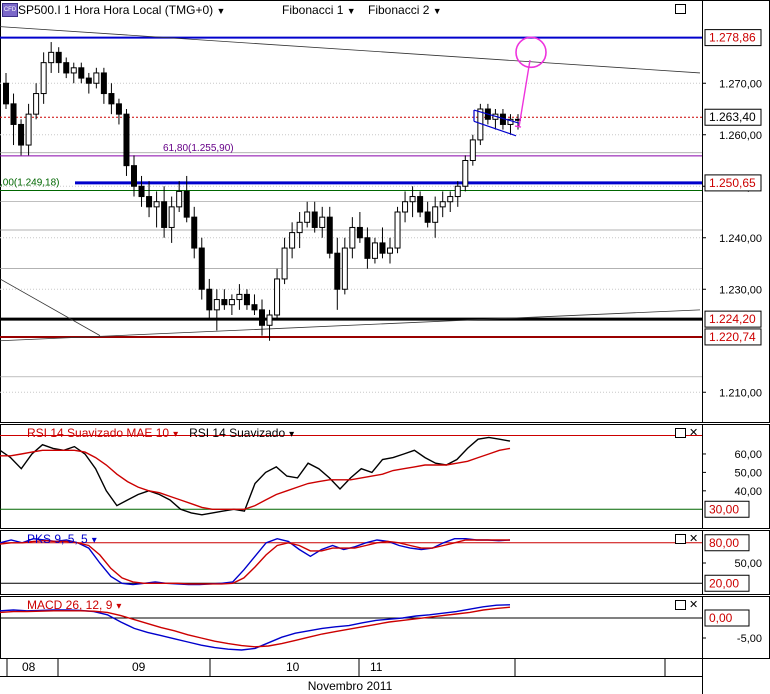  Describe the element at coordinates (29, 667) in the screenshot. I see `day-label: 08` at that location.